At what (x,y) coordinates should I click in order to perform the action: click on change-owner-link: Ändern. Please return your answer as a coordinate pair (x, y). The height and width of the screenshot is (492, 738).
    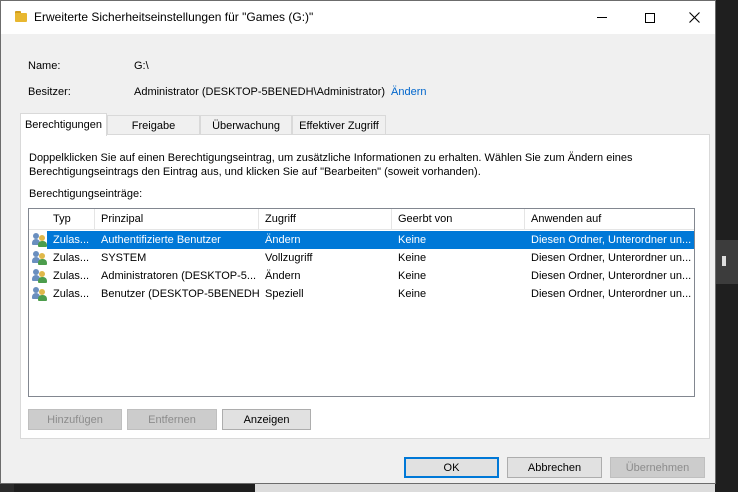
    Looking at the image, I should click on (408, 92).